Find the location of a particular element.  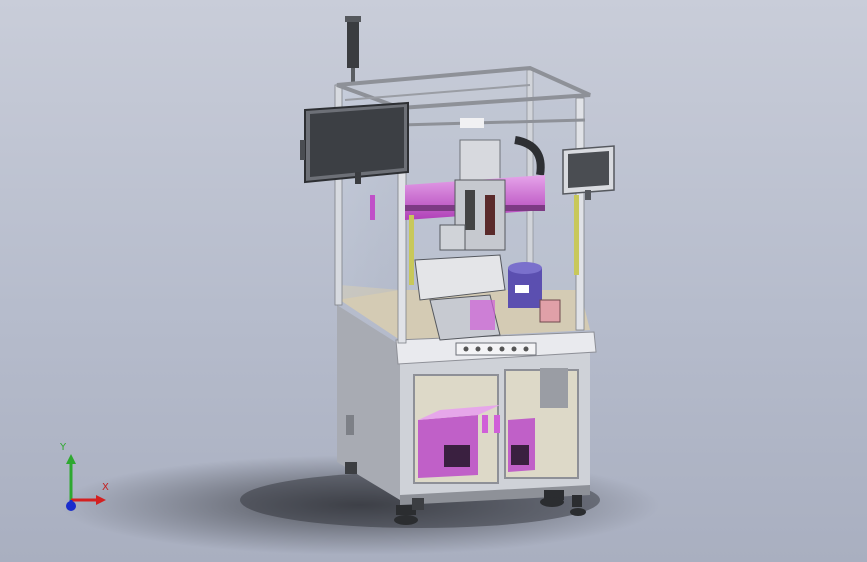

signal-tower is located at coordinates (353, 49).